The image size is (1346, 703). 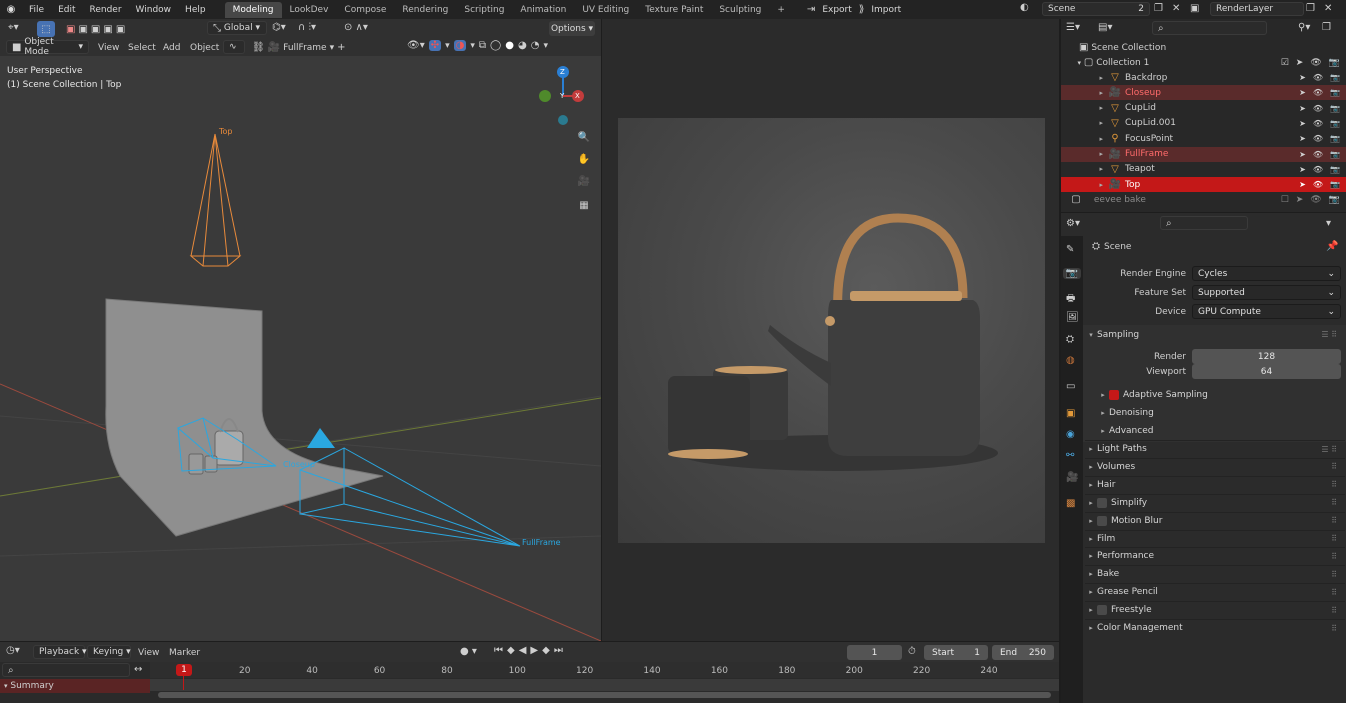 I want to click on add-camera-icon: +, so click(x=341, y=47).